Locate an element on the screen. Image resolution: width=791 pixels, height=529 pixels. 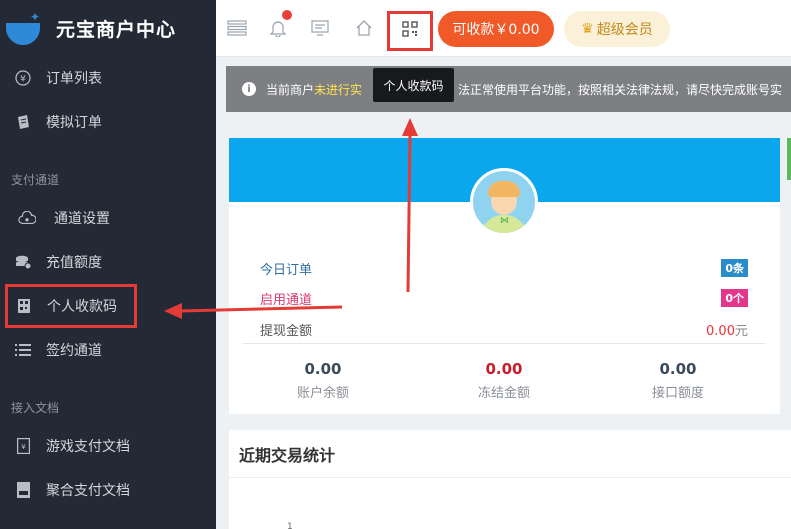
arrow-left is located at coordinates (253, 311).